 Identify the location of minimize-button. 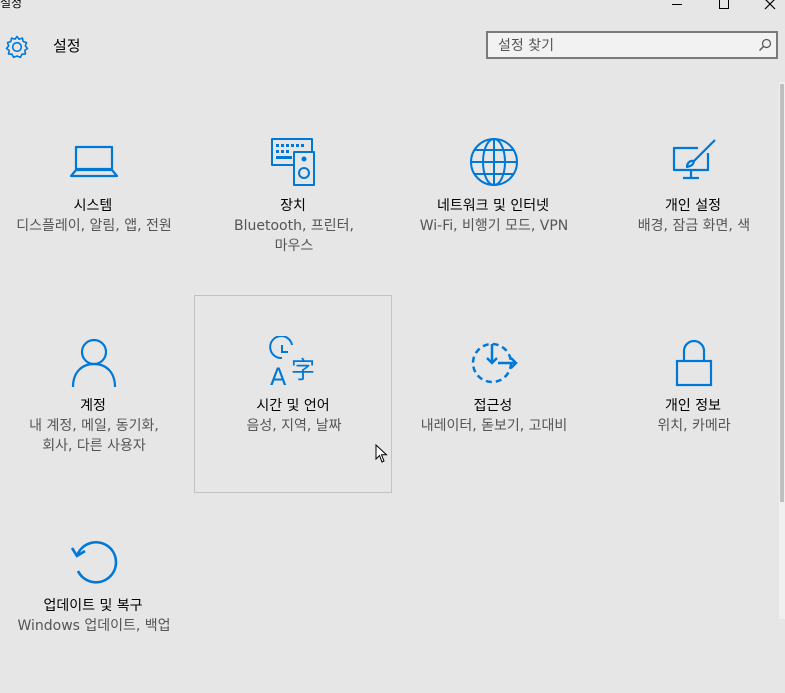
(677, 7).